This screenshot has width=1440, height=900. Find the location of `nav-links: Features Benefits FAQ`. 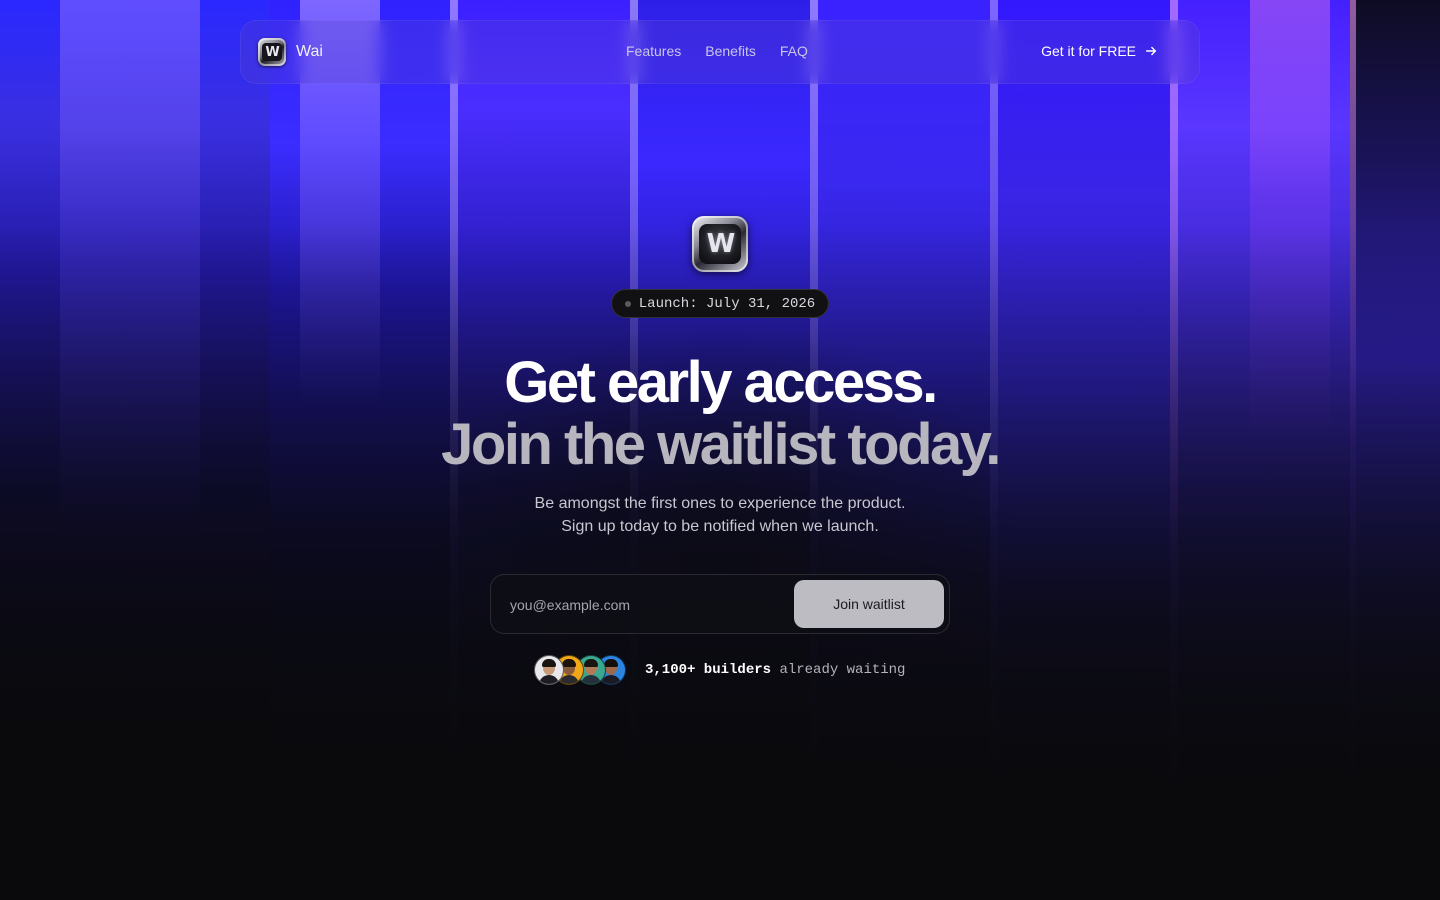

nav-links: Features Benefits FAQ is located at coordinates (717, 51).